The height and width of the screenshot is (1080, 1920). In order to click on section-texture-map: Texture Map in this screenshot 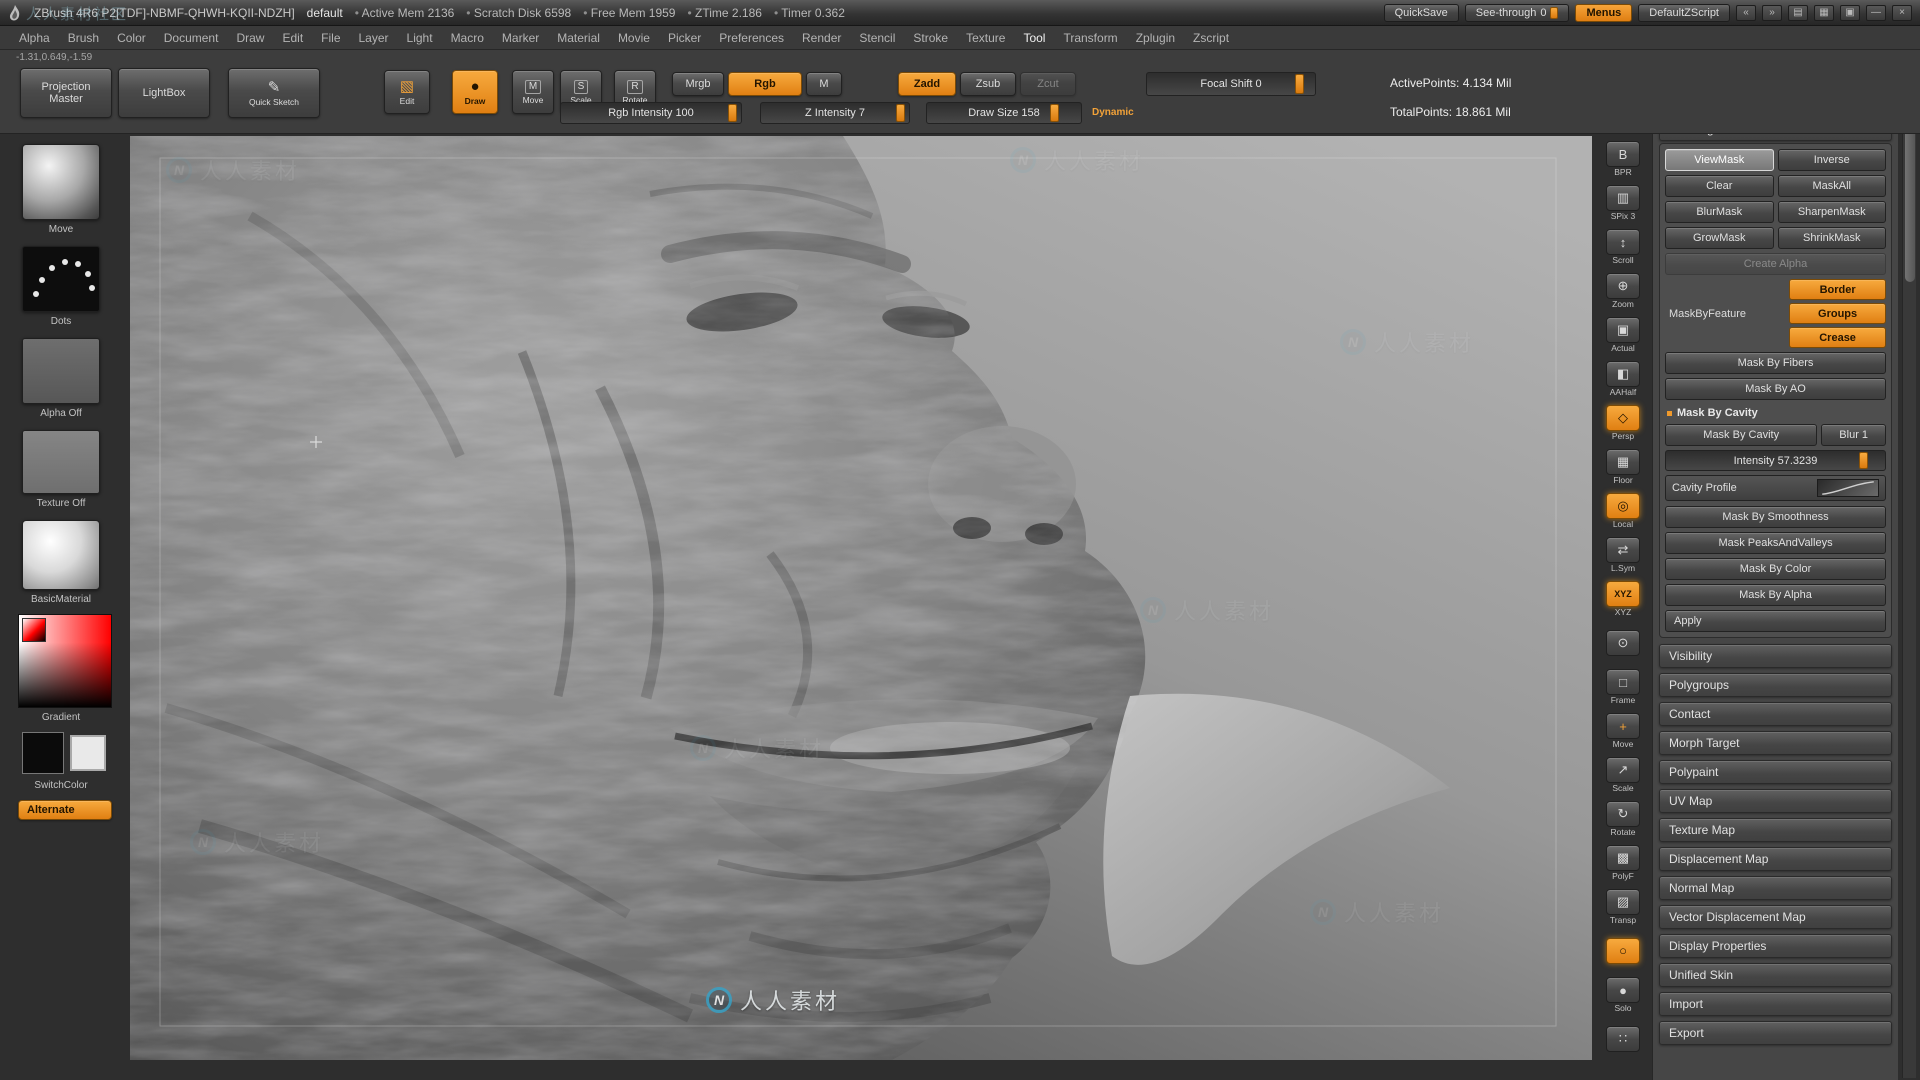, I will do `click(1775, 830)`.